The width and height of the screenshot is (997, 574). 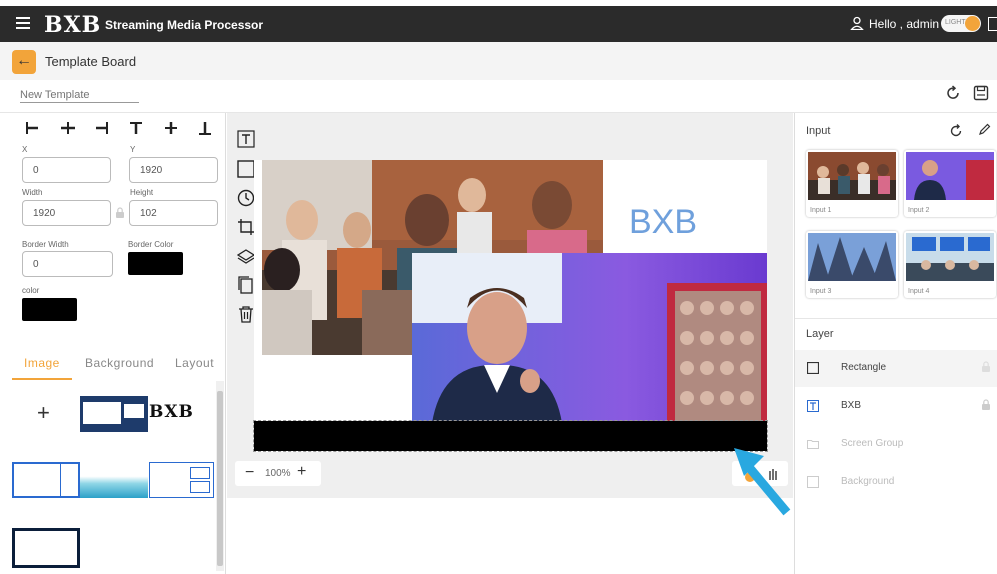 What do you see at coordinates (820, 334) in the screenshot?
I see `layer-panel-title: Layer` at bounding box center [820, 334].